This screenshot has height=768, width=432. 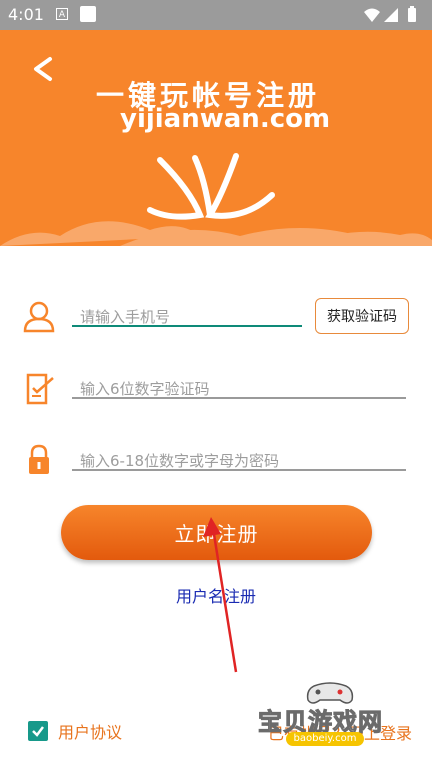 I want to click on get-code-button: 获取验证码, so click(x=362, y=316).